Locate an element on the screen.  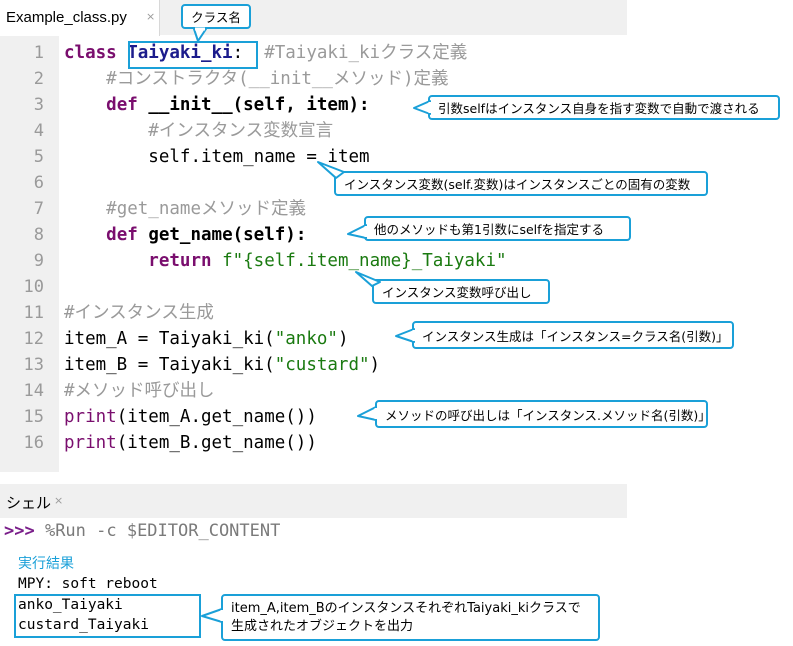
code-line-8: def get_name(self): is located at coordinates (185, 235).